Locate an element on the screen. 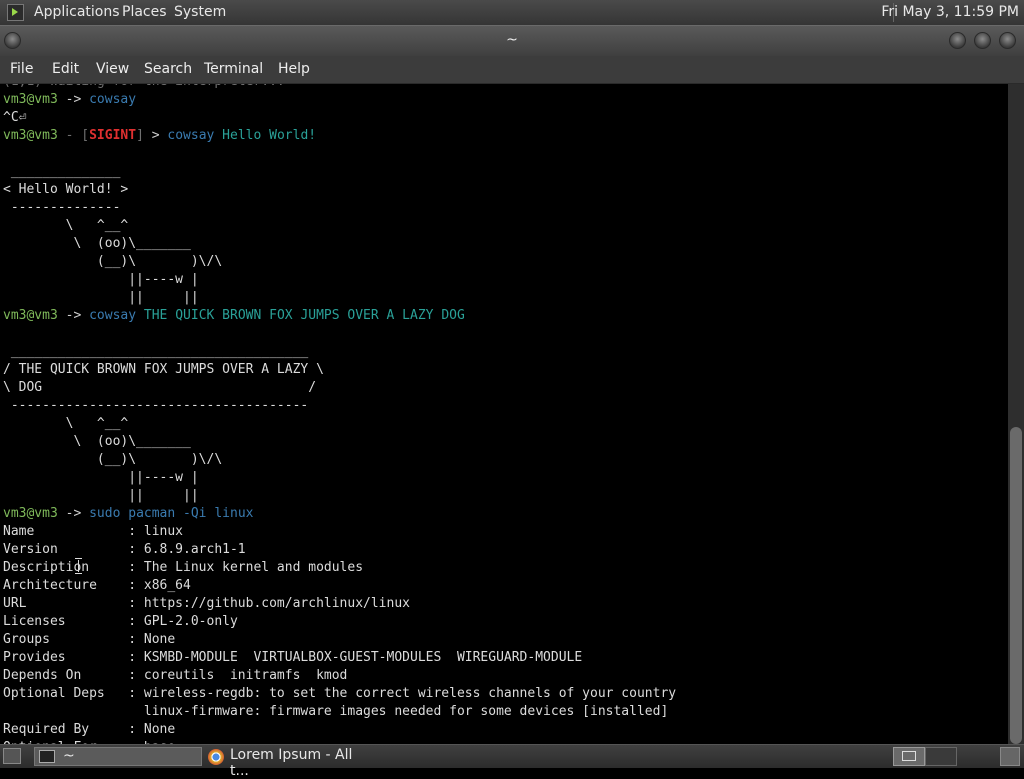 The height and width of the screenshot is (779, 1024). text-cursor-icon is located at coordinates (78, 566).